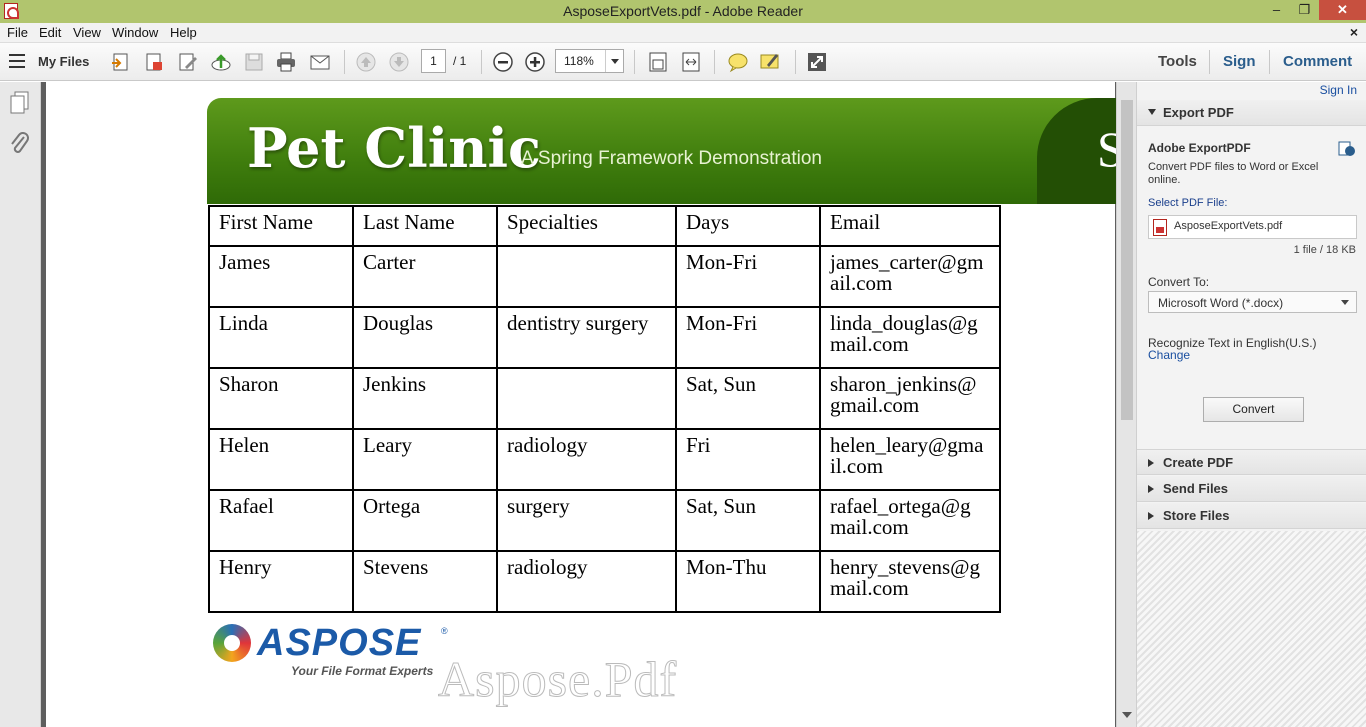 The width and height of the screenshot is (1366, 727). What do you see at coordinates (671, 158) in the screenshot?
I see `banner-subtitle: A Spring Framework Demonstration` at bounding box center [671, 158].